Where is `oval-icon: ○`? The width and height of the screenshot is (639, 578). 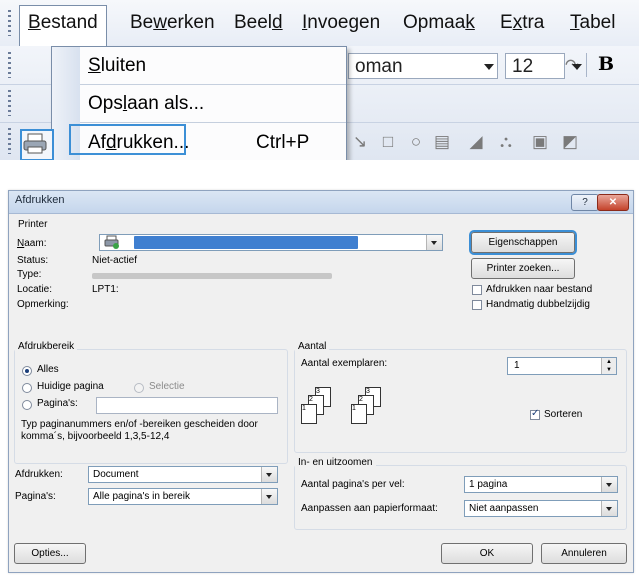
oval-icon: ○ is located at coordinates (416, 142).